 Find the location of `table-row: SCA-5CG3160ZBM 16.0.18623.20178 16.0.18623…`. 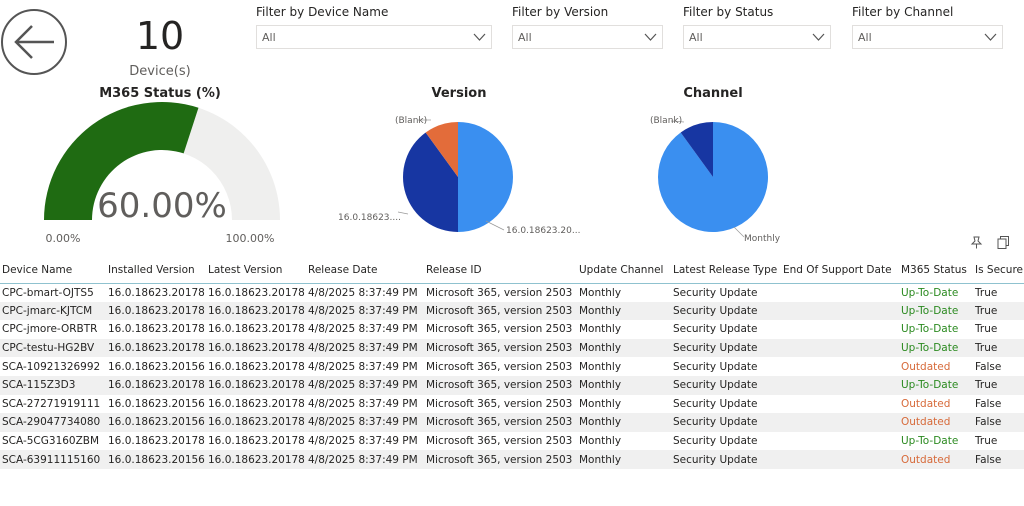

table-row: SCA-5CG3160ZBM 16.0.18623.20178 16.0.18623… is located at coordinates (512, 441).